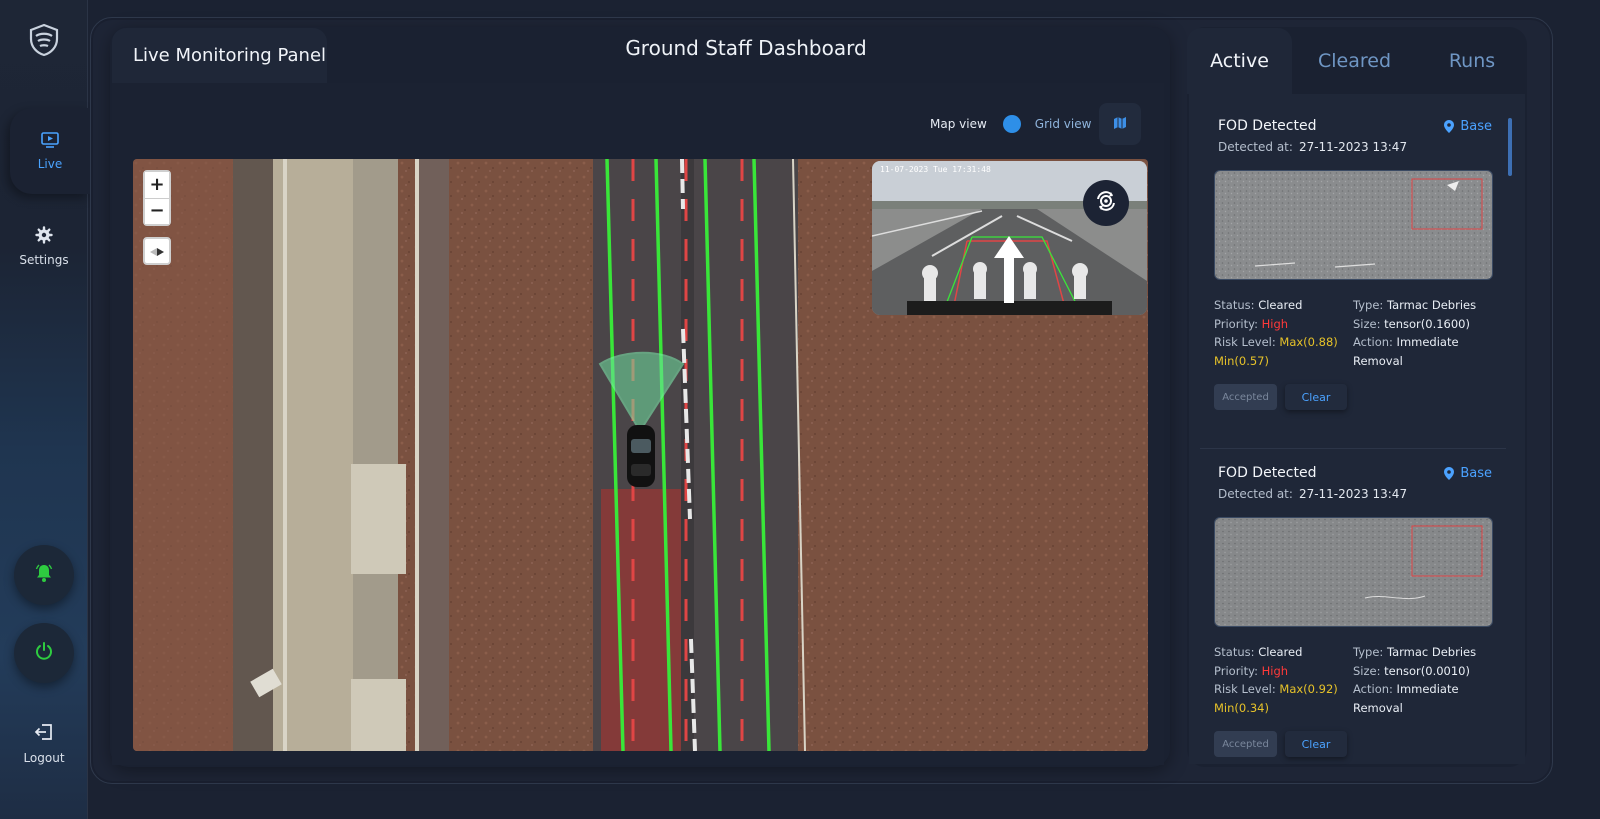 This screenshot has height=819, width=1600. What do you see at coordinates (230, 55) in the screenshot?
I see `live-monitoring-tab-label: Live Monitoring Panel` at bounding box center [230, 55].